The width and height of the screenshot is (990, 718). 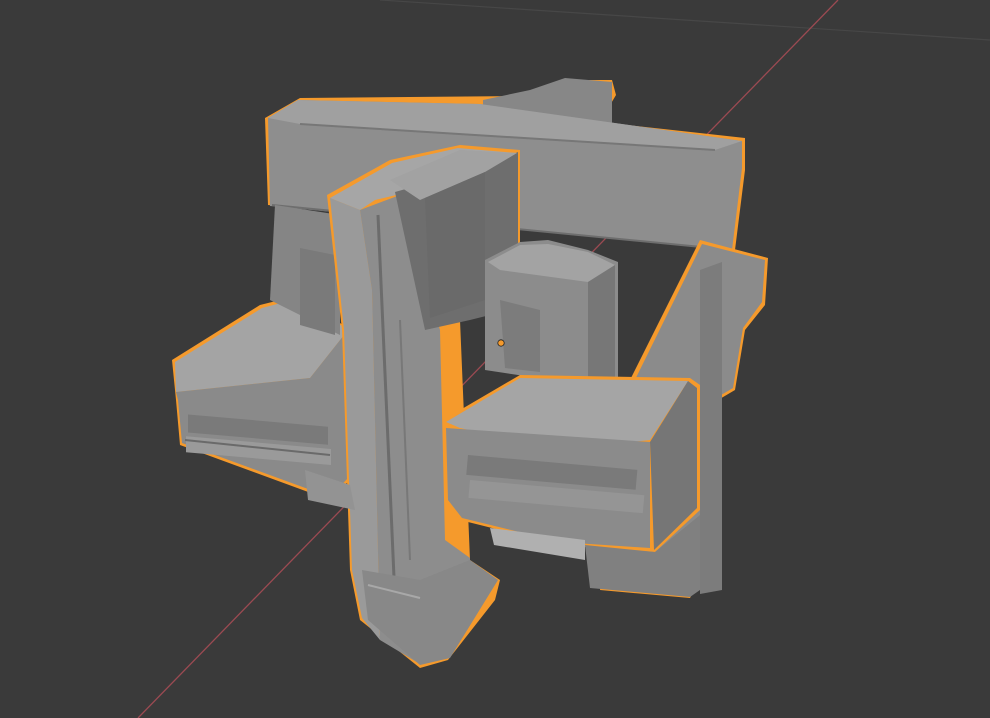 What do you see at coordinates (711, 428) in the screenshot?
I see `right-block-side` at bounding box center [711, 428].